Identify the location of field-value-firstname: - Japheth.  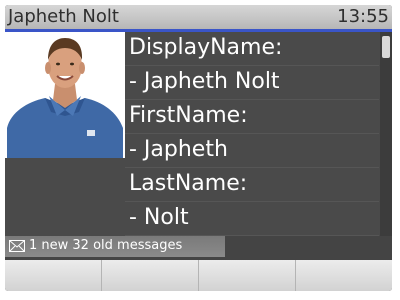
(252, 151).